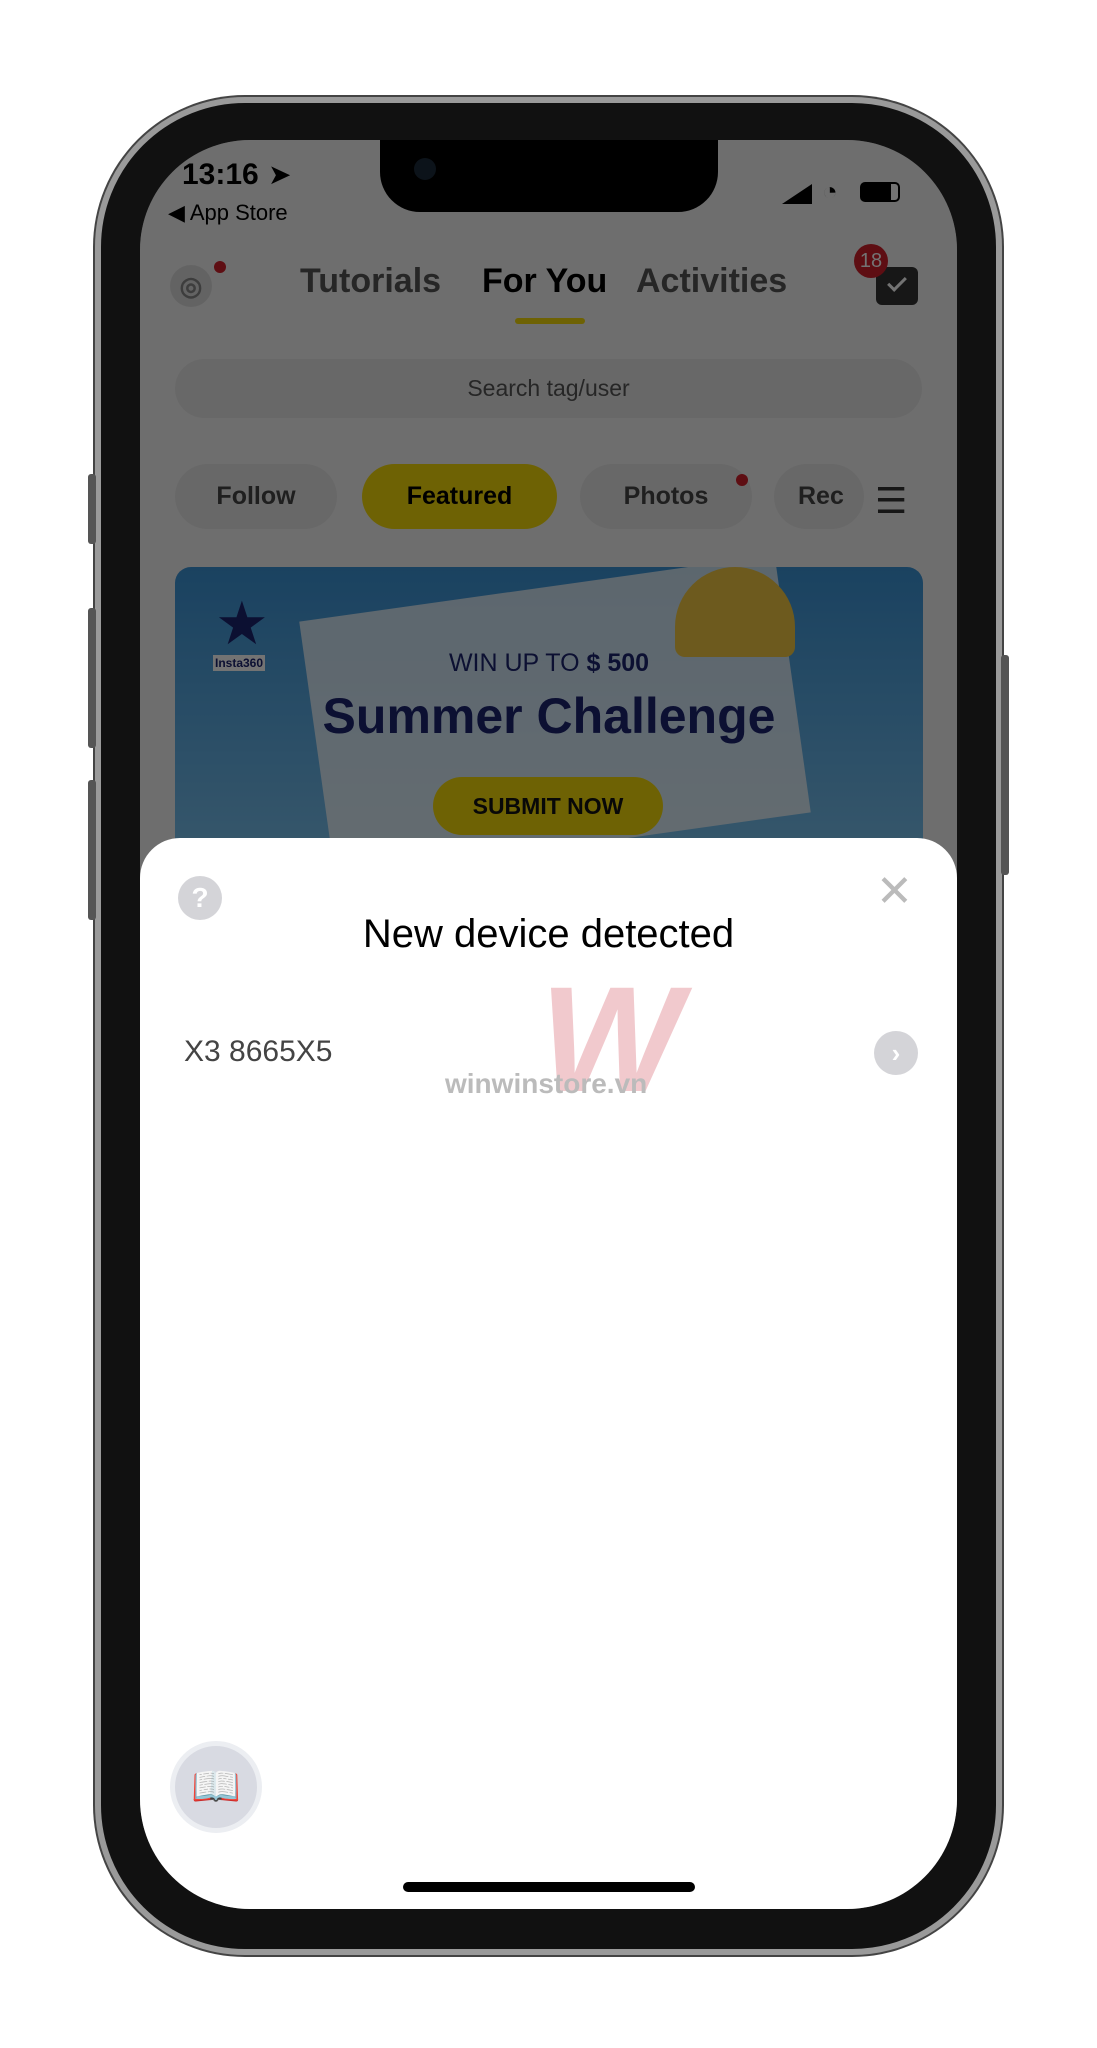 This screenshot has height=2048, width=1097. I want to click on inbox-badge: 18, so click(871, 261).